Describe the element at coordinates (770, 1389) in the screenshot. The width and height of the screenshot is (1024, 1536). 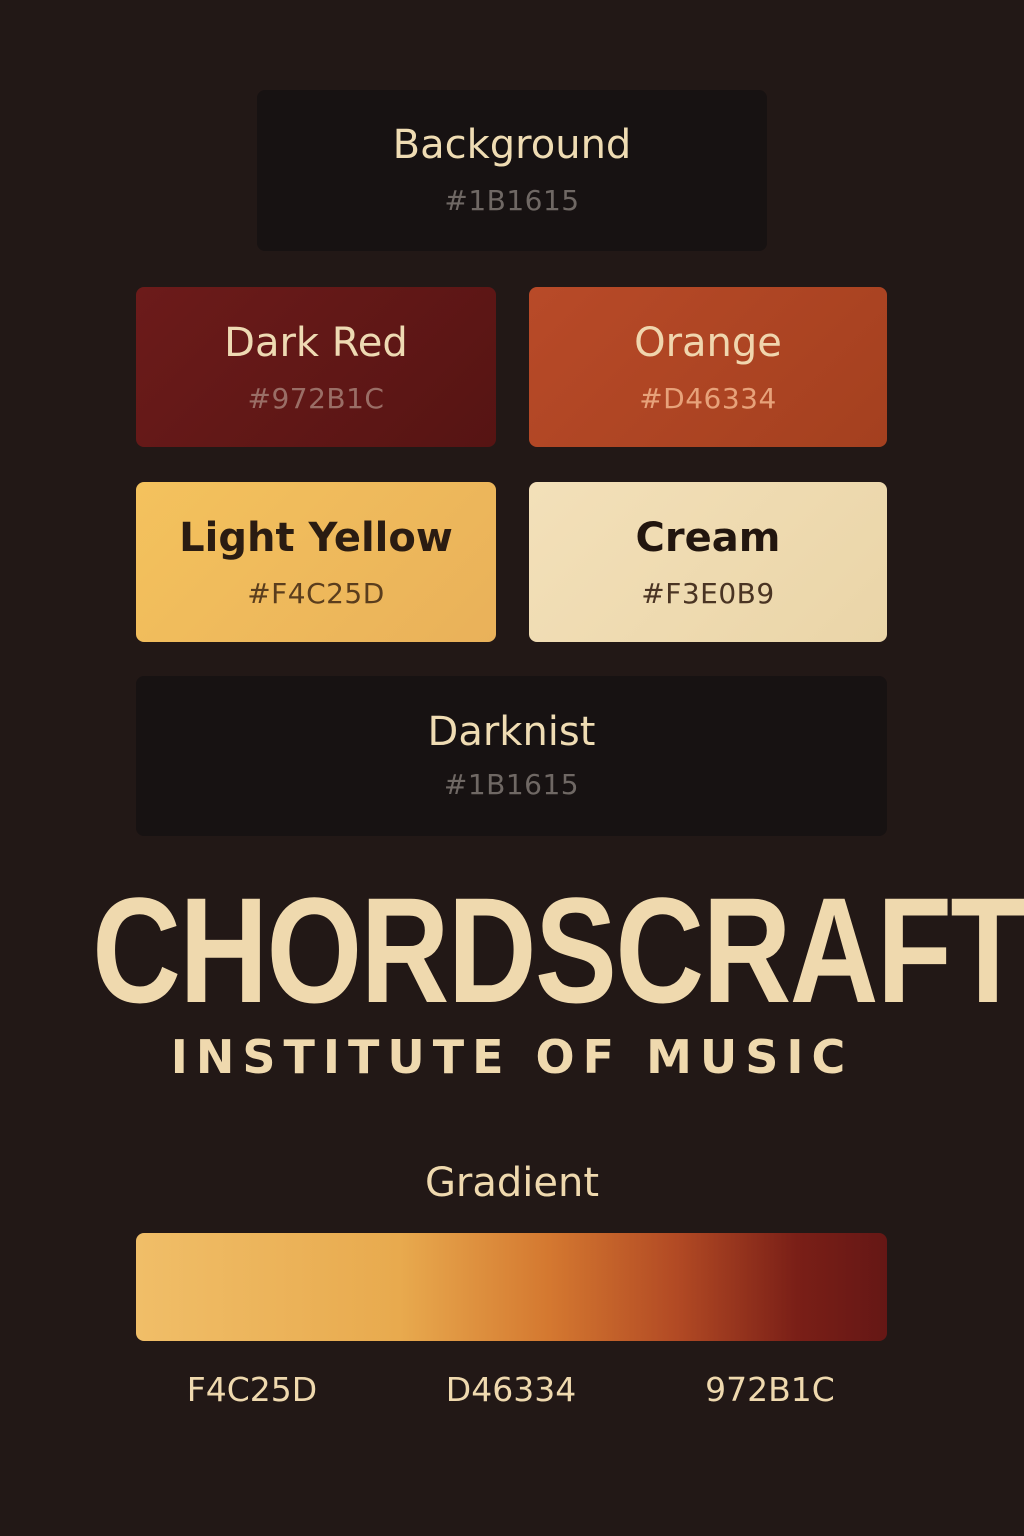
I see `gradient-stop-label: 972B1C` at that location.